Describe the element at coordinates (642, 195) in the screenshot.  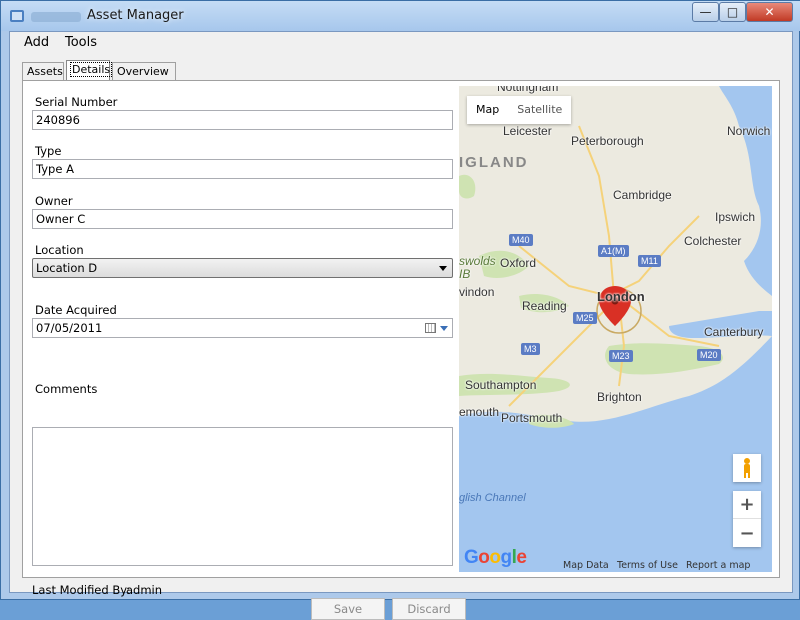
I see `place-cambridge: Cambridge` at that location.